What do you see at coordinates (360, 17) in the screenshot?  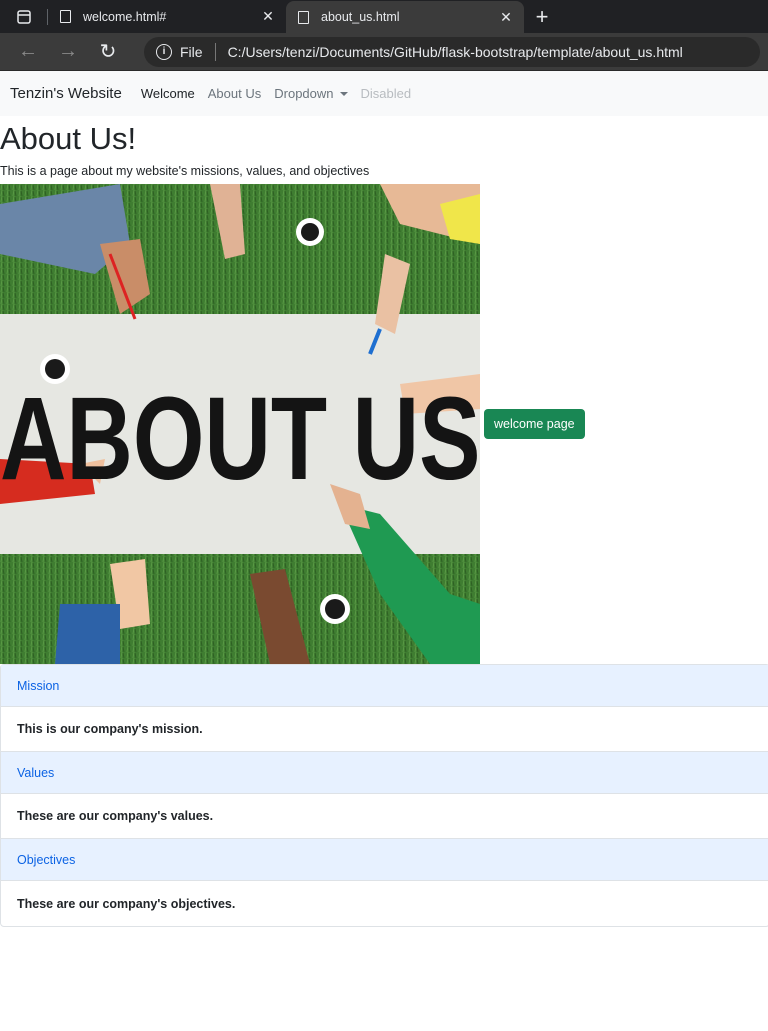 I see `tab-title: about_us.html` at bounding box center [360, 17].